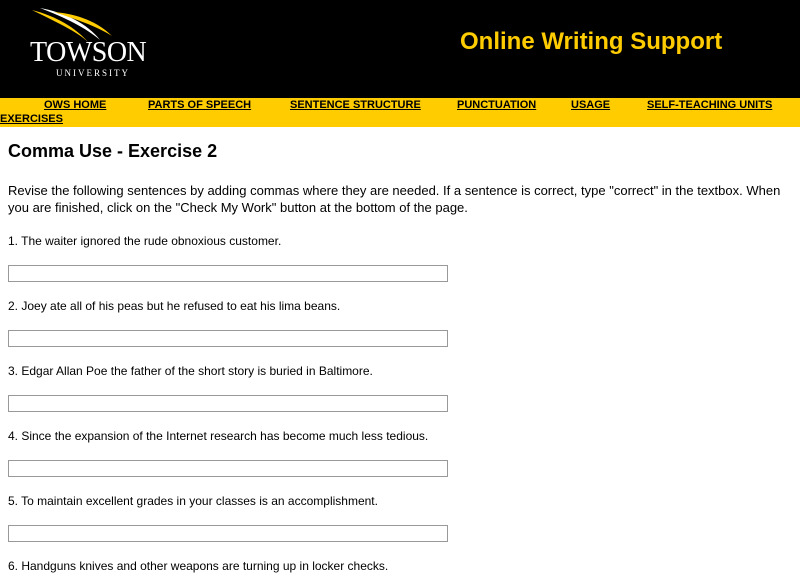 The width and height of the screenshot is (800, 588). What do you see at coordinates (496, 105) in the screenshot?
I see `nav-punctuation: PUNCTUATION` at bounding box center [496, 105].